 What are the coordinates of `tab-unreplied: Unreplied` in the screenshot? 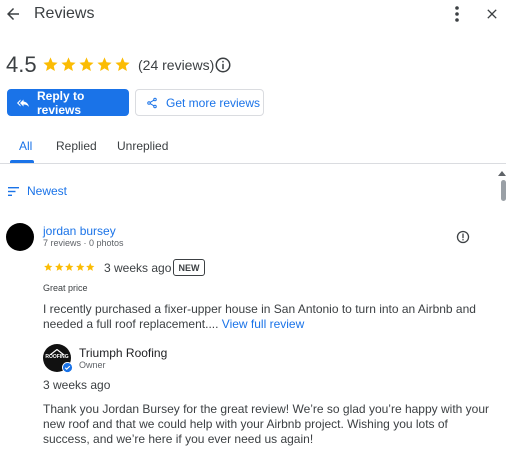 It's located at (142, 146).